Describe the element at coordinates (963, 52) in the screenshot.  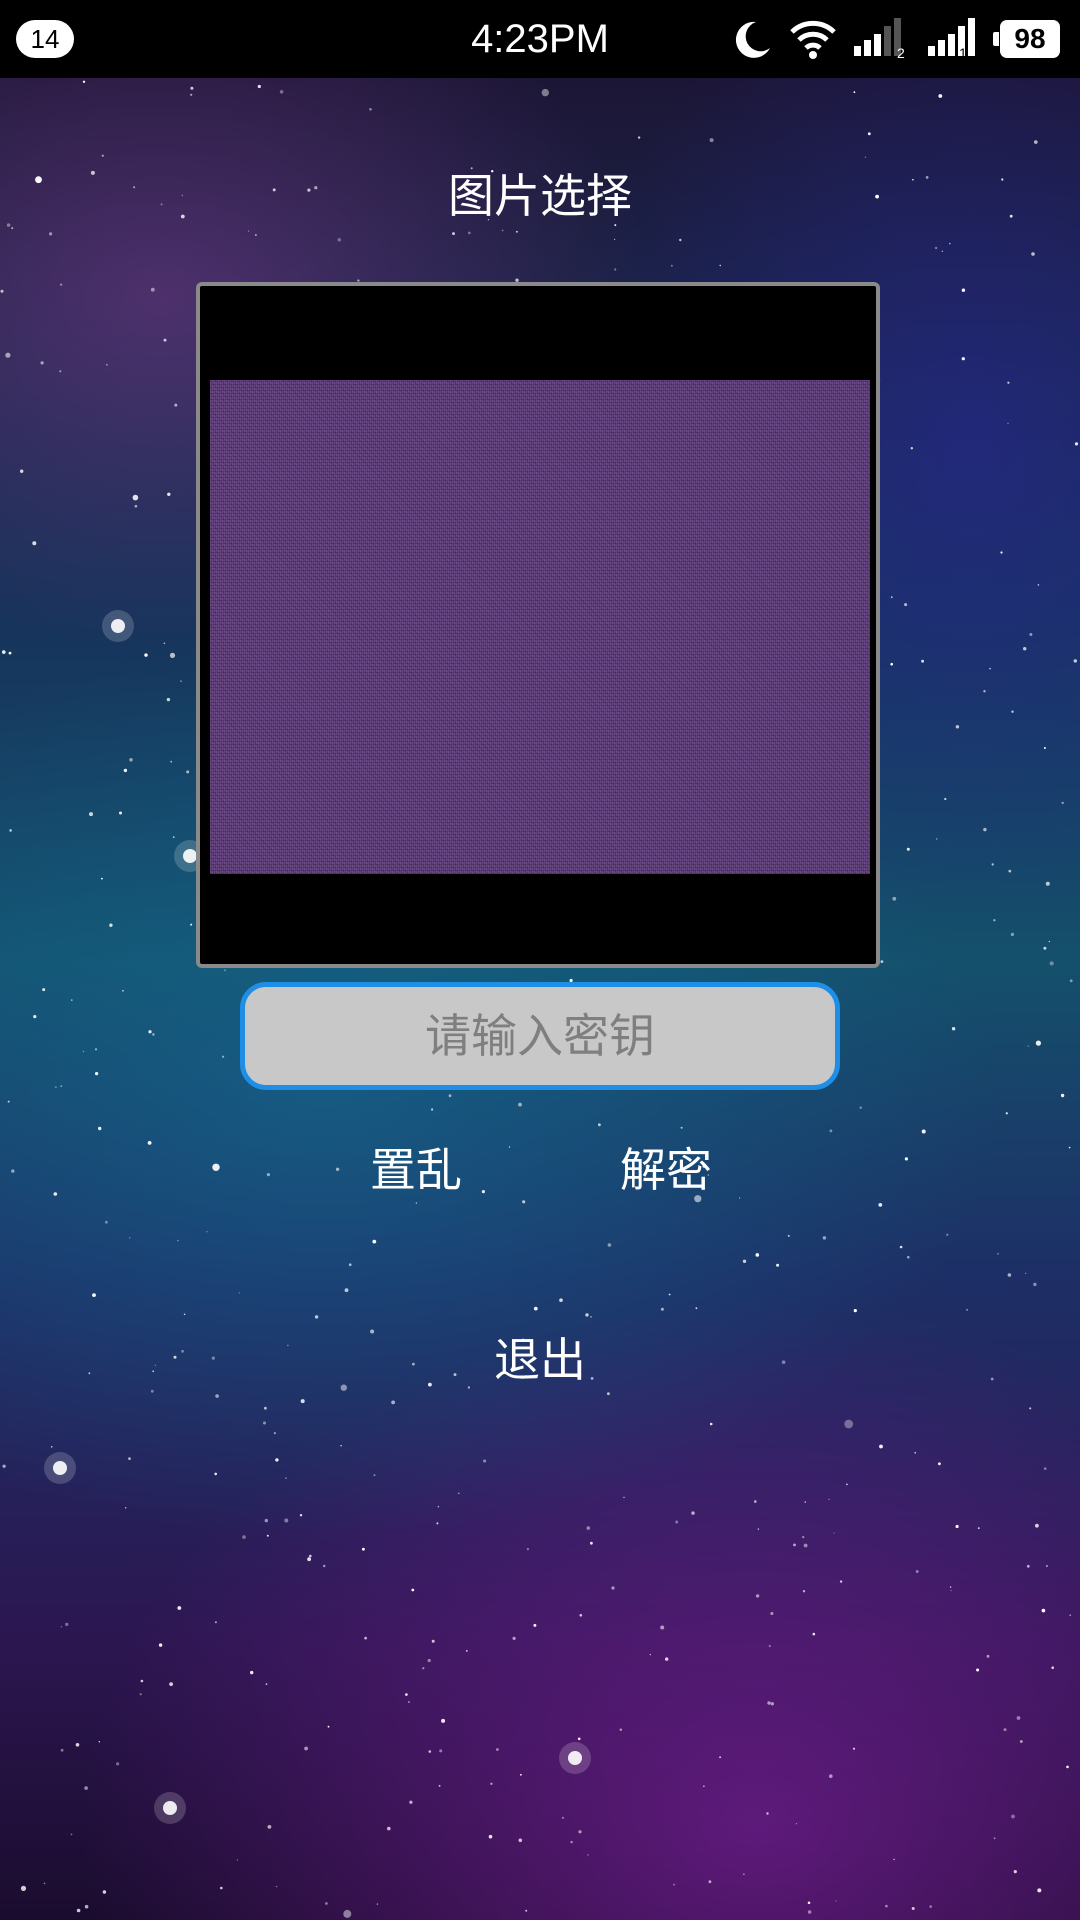
I see `sim1-label: 1` at that location.